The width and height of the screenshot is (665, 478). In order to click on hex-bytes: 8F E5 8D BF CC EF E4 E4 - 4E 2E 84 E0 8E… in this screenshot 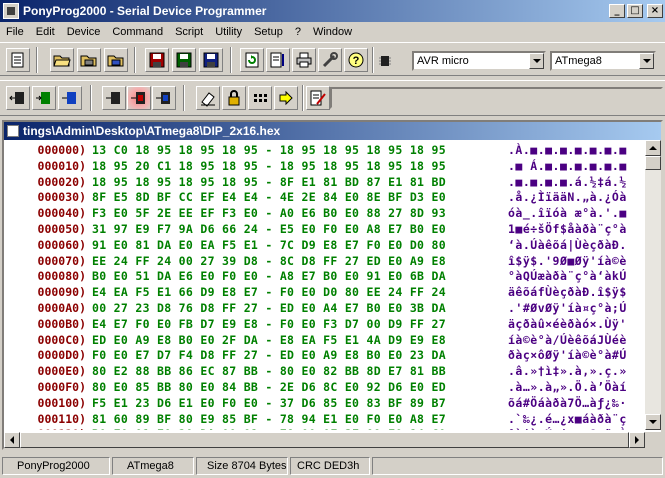, I will do `click(293, 198)`.